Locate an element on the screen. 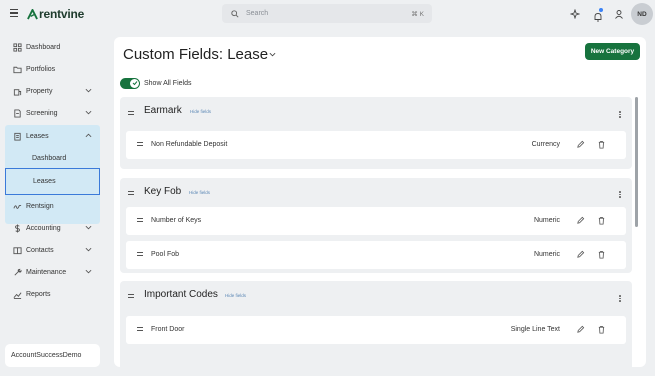 This screenshot has height=376, width=655. wrench-icon is located at coordinates (17, 272).